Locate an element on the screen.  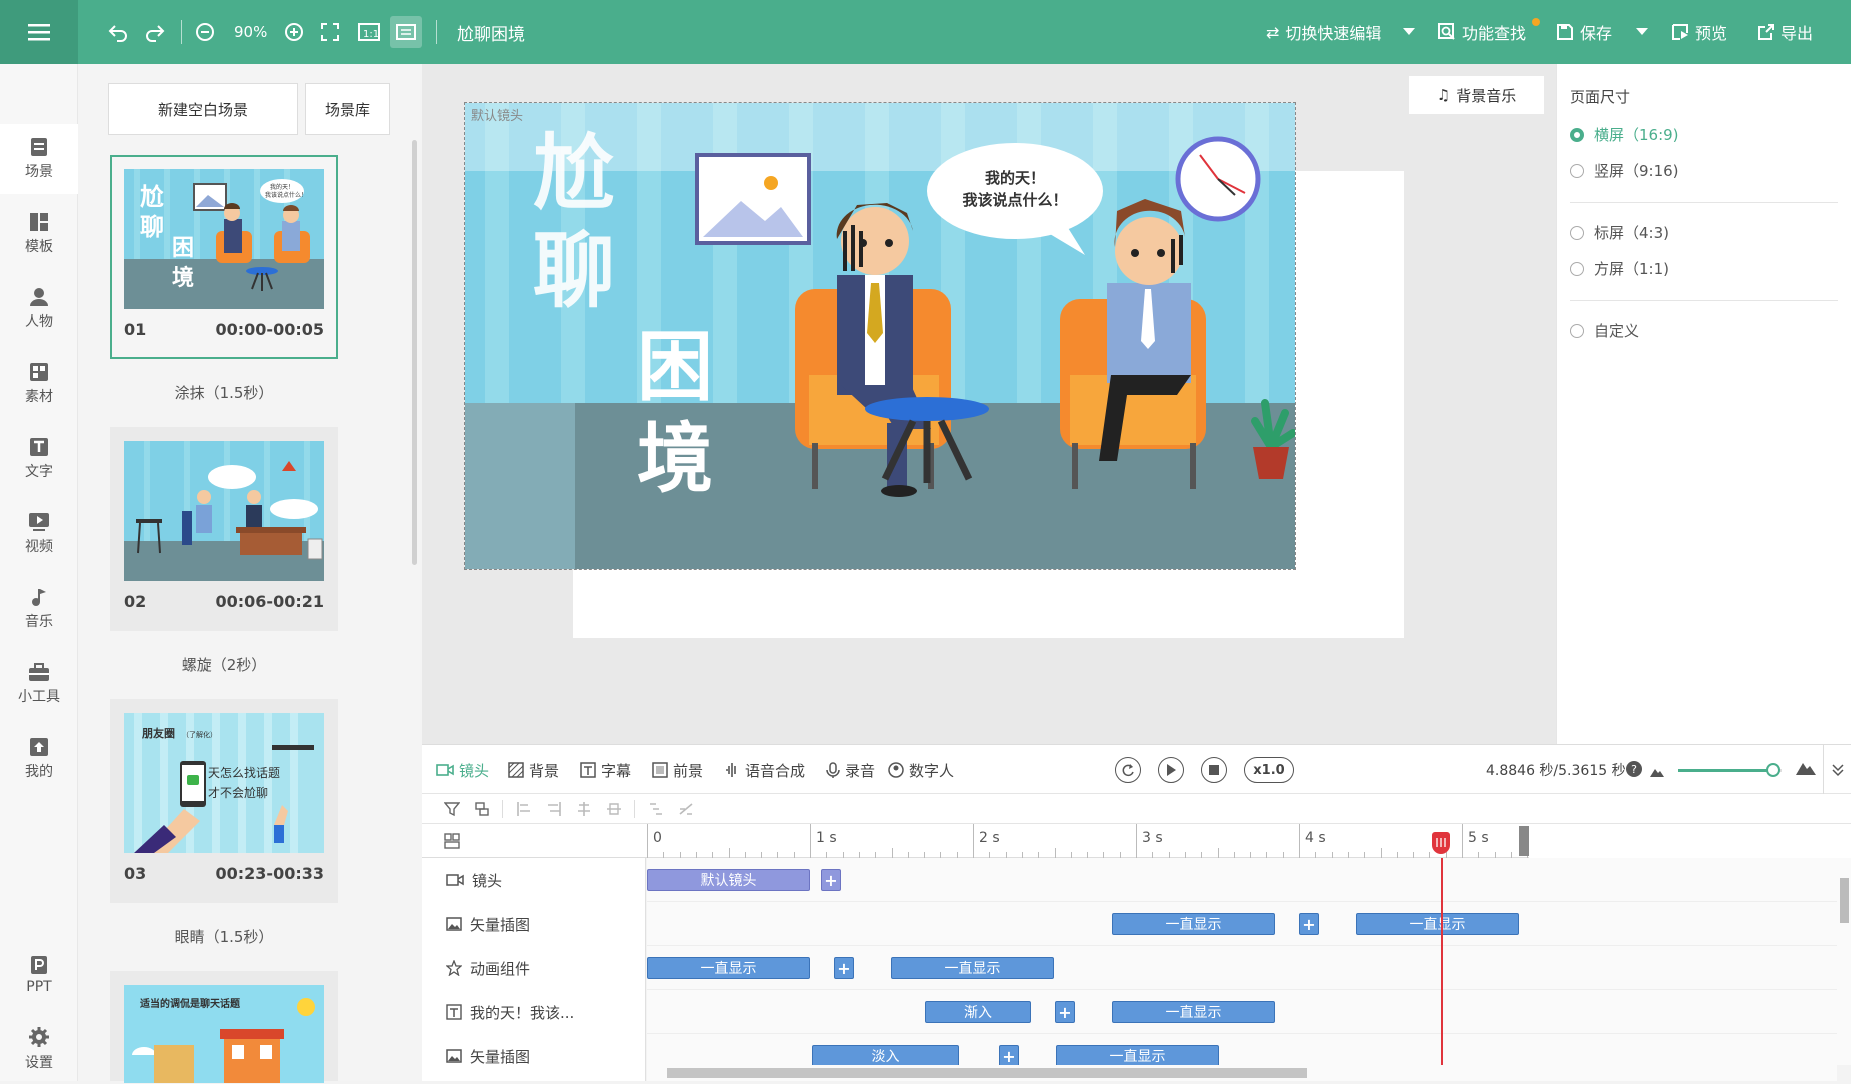
background-music-button: ♫ 背景音乐 is located at coordinates (1476, 95).